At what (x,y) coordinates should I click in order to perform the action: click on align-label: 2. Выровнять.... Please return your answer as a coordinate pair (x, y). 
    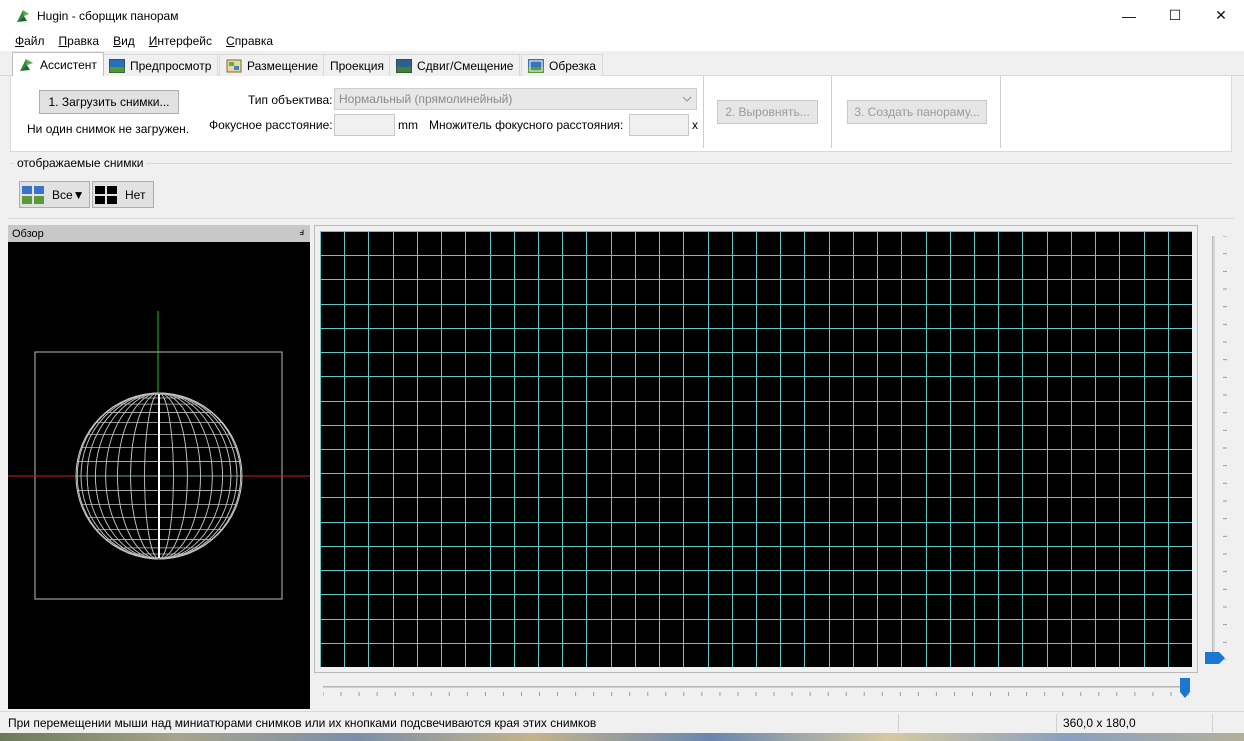
    Looking at the image, I should click on (767, 112).